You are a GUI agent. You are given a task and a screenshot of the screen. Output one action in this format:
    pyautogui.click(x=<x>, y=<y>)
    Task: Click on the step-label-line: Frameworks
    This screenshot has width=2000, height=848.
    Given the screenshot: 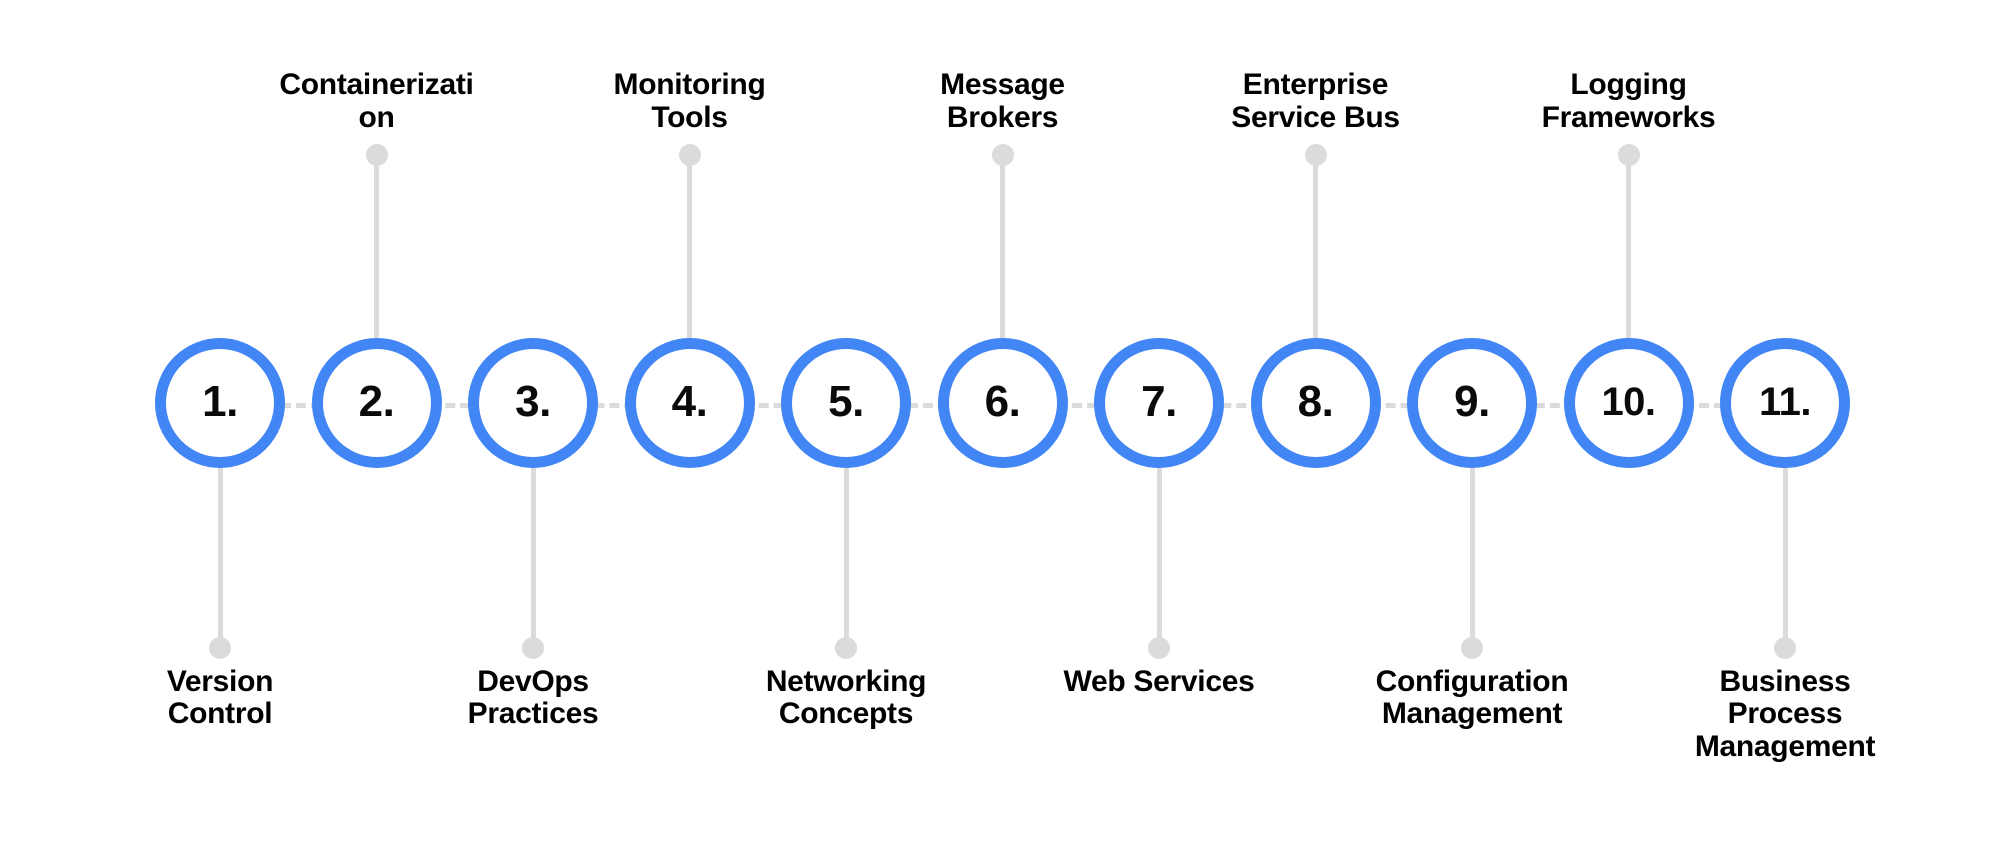 What is the action you would take?
    pyautogui.click(x=1628, y=117)
    